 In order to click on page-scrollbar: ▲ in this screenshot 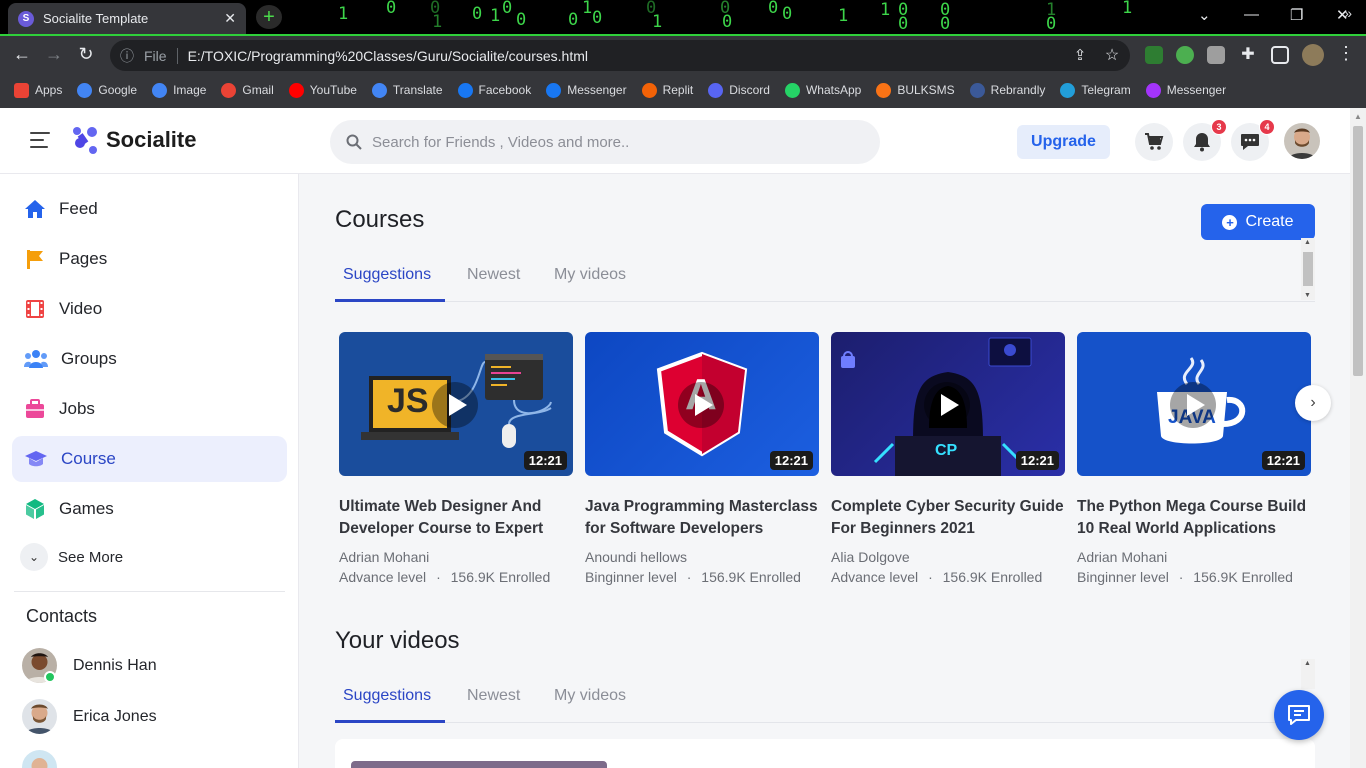, I will do `click(1358, 438)`.